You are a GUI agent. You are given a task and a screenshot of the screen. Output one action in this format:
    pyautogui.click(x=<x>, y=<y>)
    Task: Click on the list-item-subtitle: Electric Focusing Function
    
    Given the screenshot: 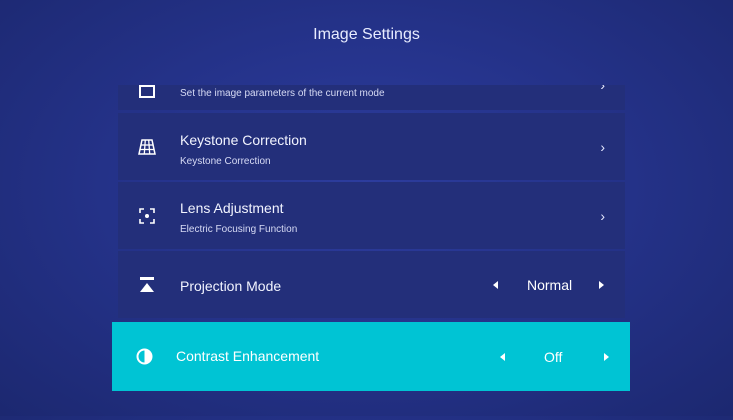 What is the action you would take?
    pyautogui.click(x=239, y=229)
    